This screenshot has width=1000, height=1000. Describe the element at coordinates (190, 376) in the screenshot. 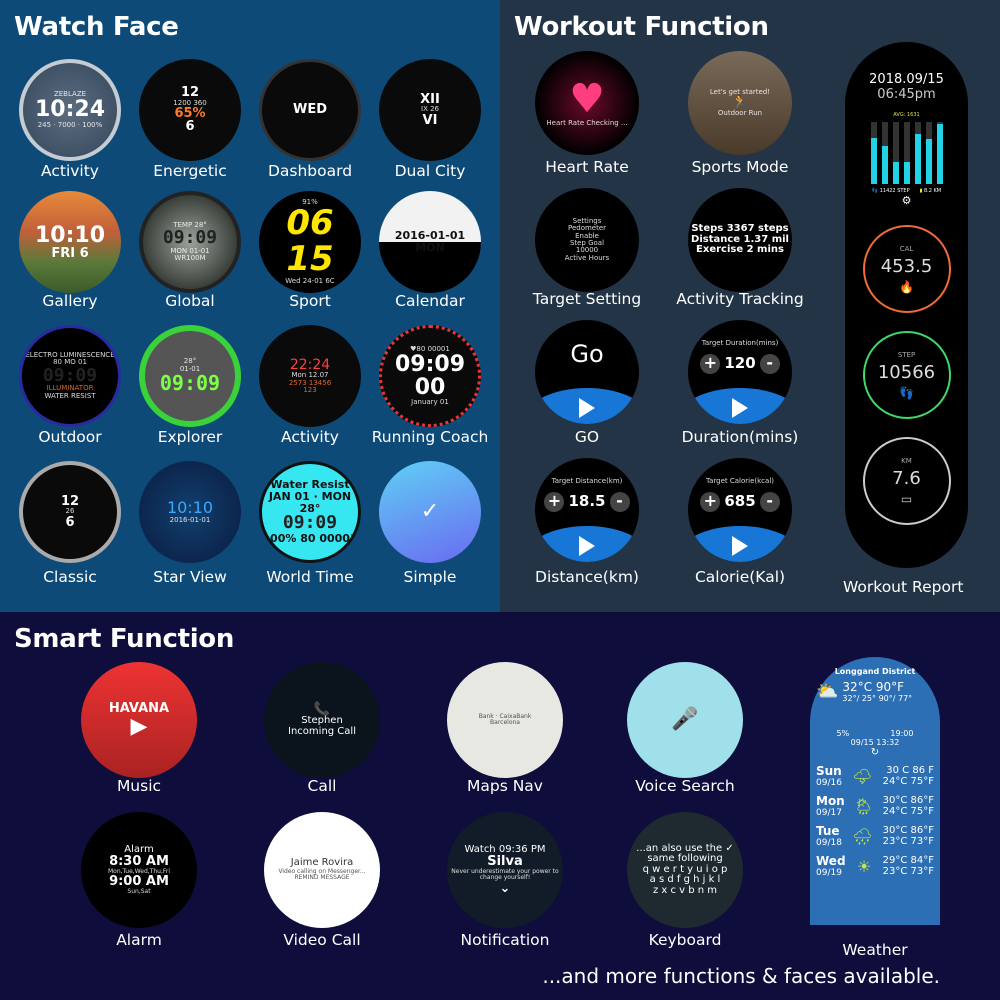

I see `watch-face-preview: 28° 01-01 09:09` at that location.